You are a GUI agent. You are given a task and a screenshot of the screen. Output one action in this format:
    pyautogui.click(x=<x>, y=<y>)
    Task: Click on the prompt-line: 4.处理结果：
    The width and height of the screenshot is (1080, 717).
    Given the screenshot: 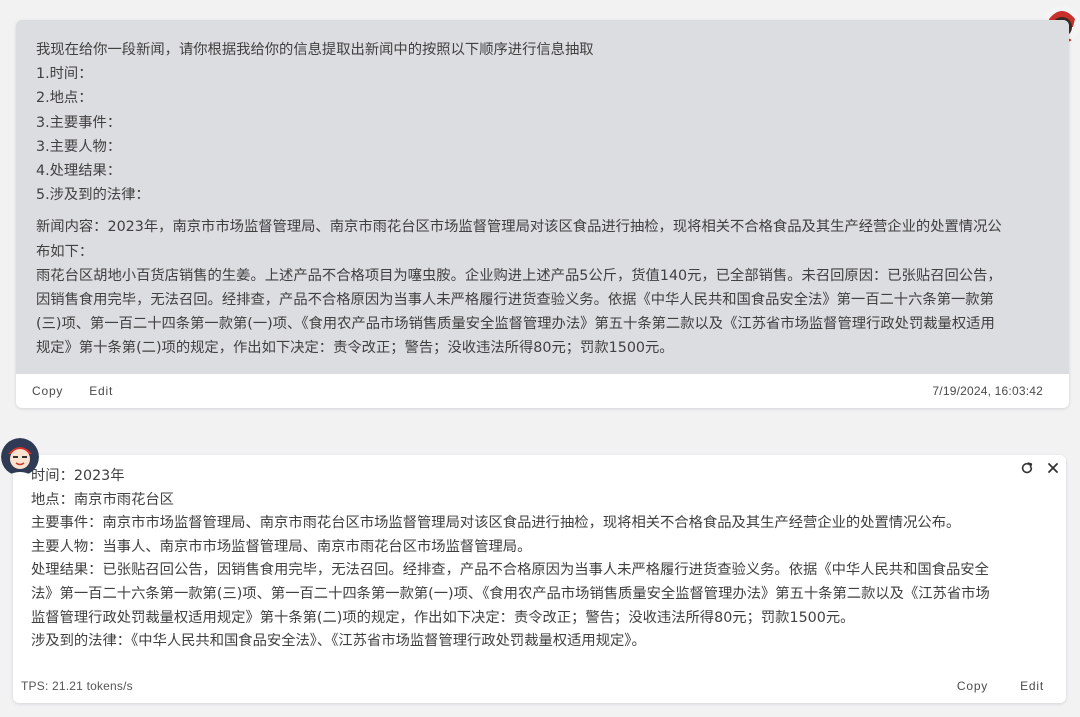 What is the action you would take?
    pyautogui.click(x=79, y=171)
    